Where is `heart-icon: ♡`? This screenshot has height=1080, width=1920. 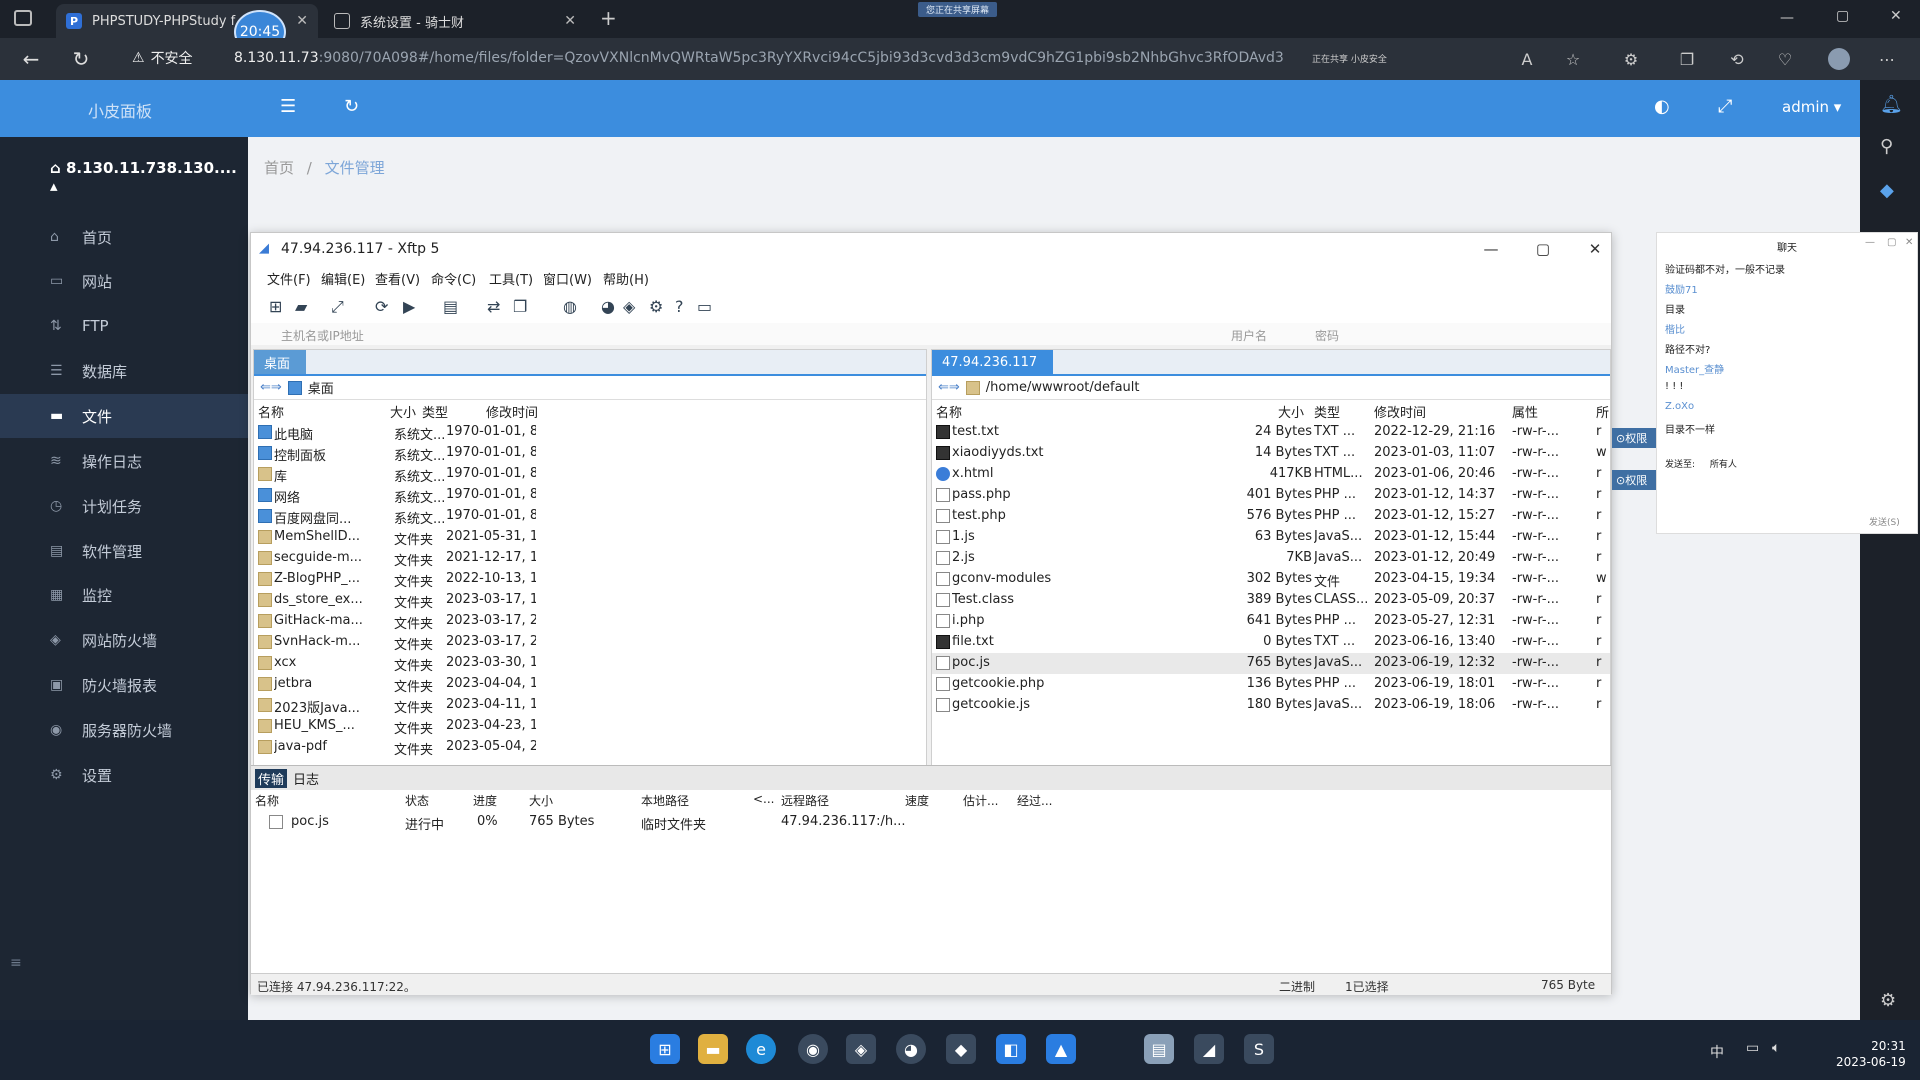
heart-icon: ♡ is located at coordinates (1785, 59).